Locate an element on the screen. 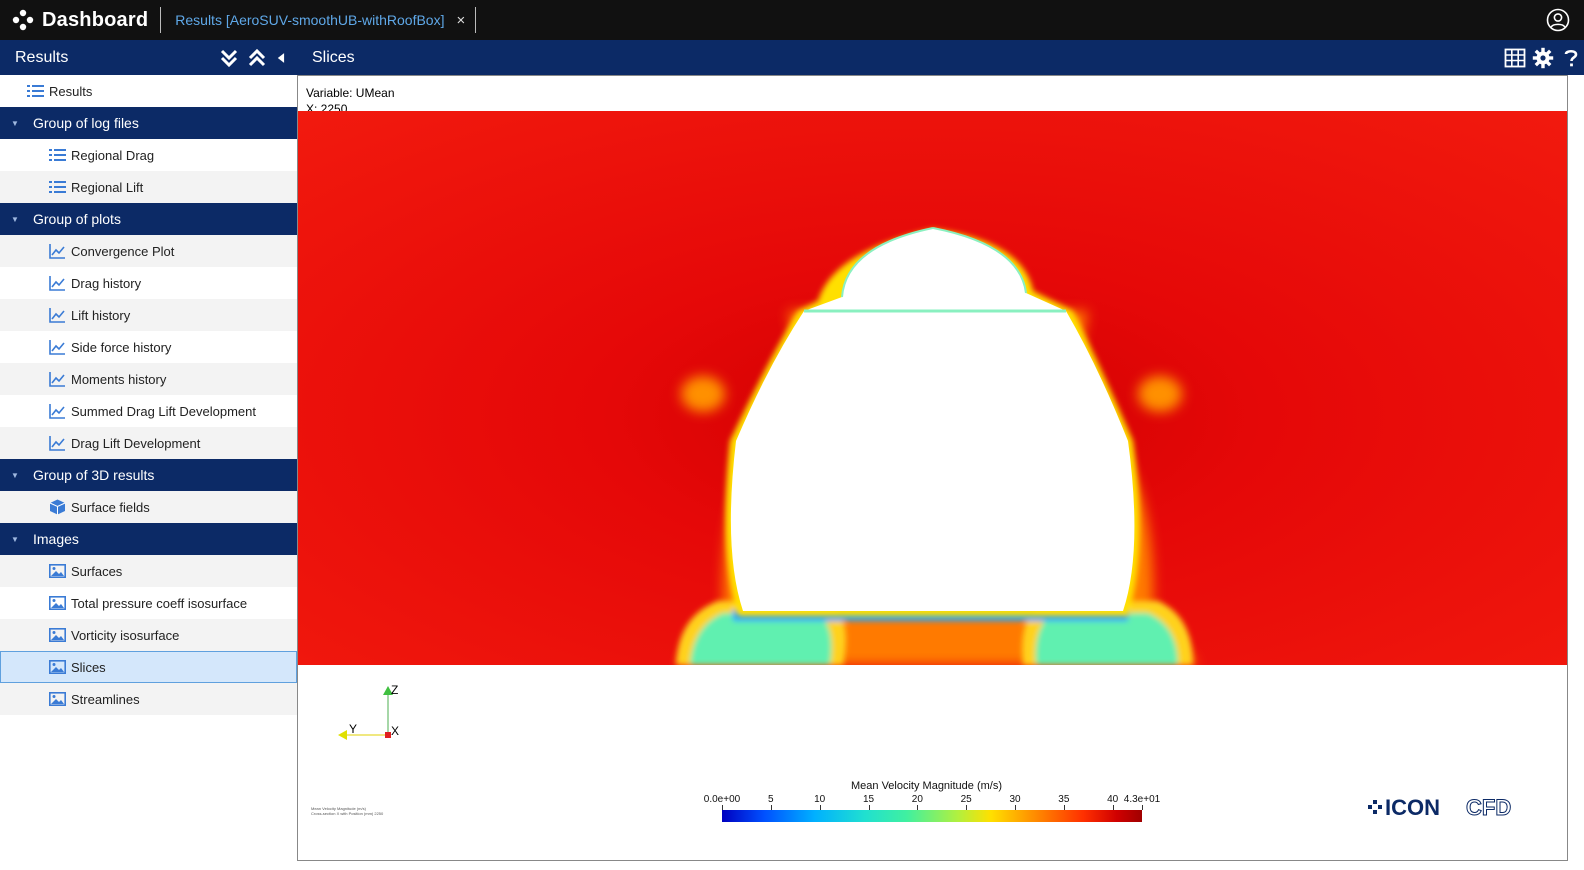 The height and width of the screenshot is (870, 1584). tree-item-regional-lift: Regional Lift is located at coordinates (148, 187).